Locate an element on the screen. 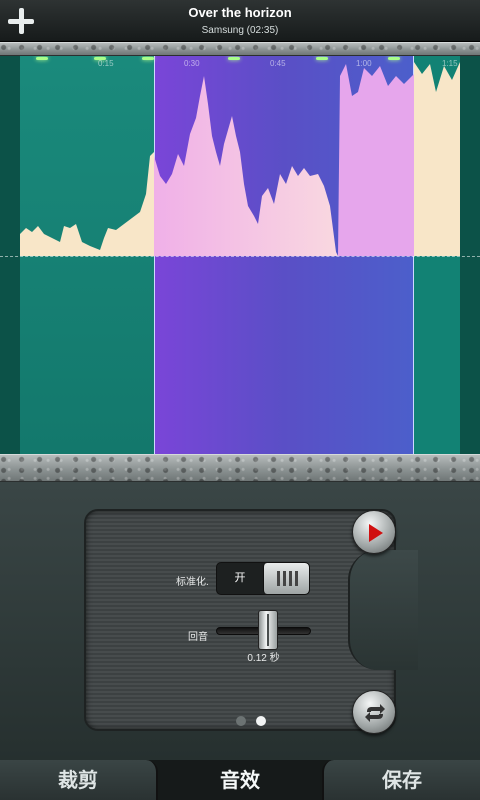 The height and width of the screenshot is (800, 480). loop-button is located at coordinates (374, 712).